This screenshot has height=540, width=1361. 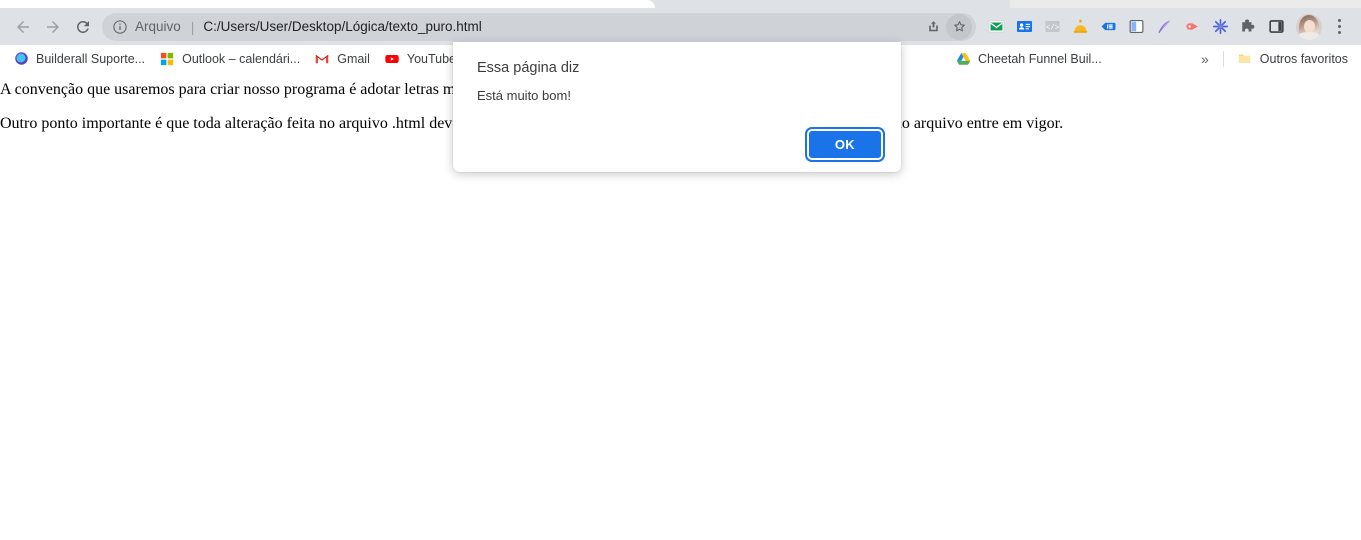 What do you see at coordinates (1185, 4) in the screenshot?
I see `tab-strip-right-area` at bounding box center [1185, 4].